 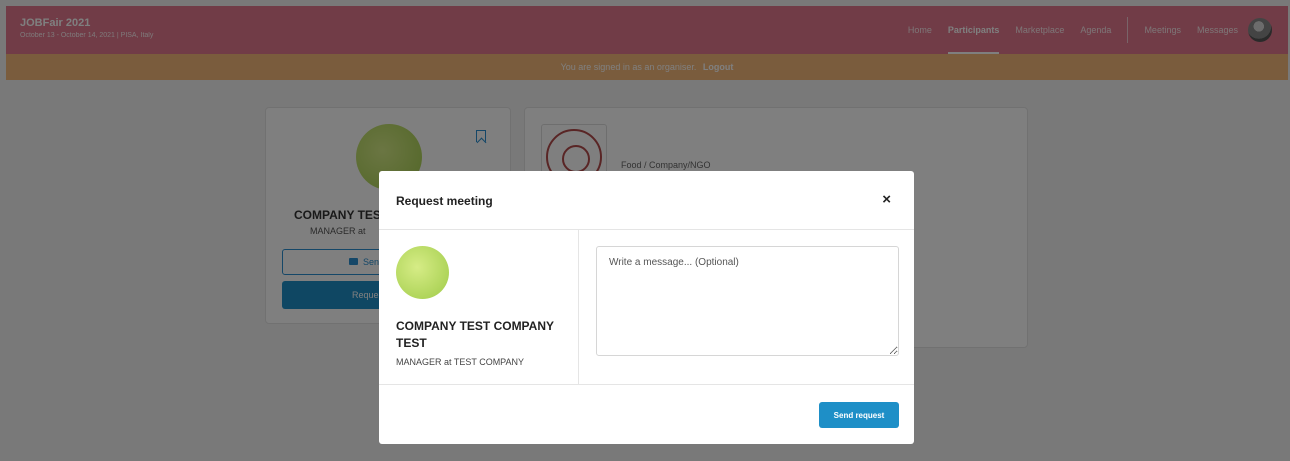 What do you see at coordinates (646, 200) in the screenshot?
I see `modal-header: Request meeting ×` at bounding box center [646, 200].